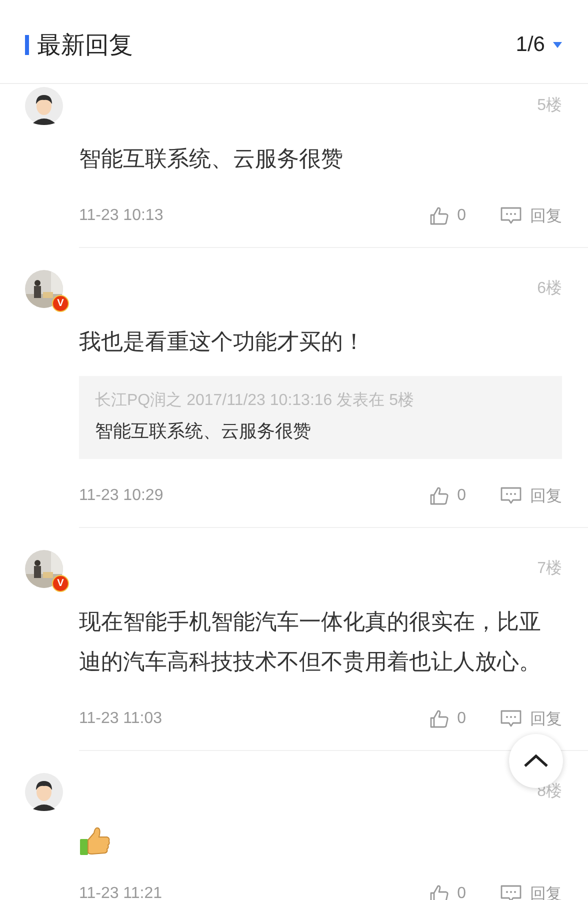 The height and width of the screenshot is (900, 588). What do you see at coordinates (121, 892) in the screenshot?
I see `reply-time: 11-23 11:21` at bounding box center [121, 892].